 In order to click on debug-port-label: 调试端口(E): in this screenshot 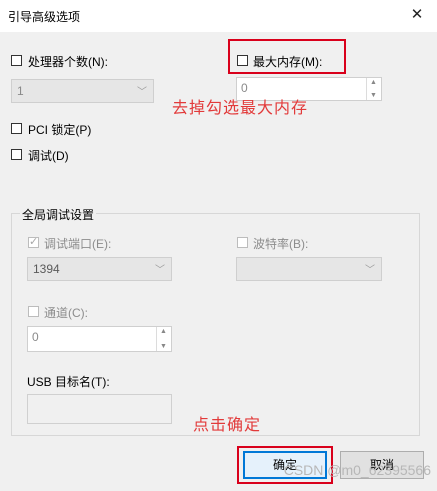, I will do `click(78, 244)`.